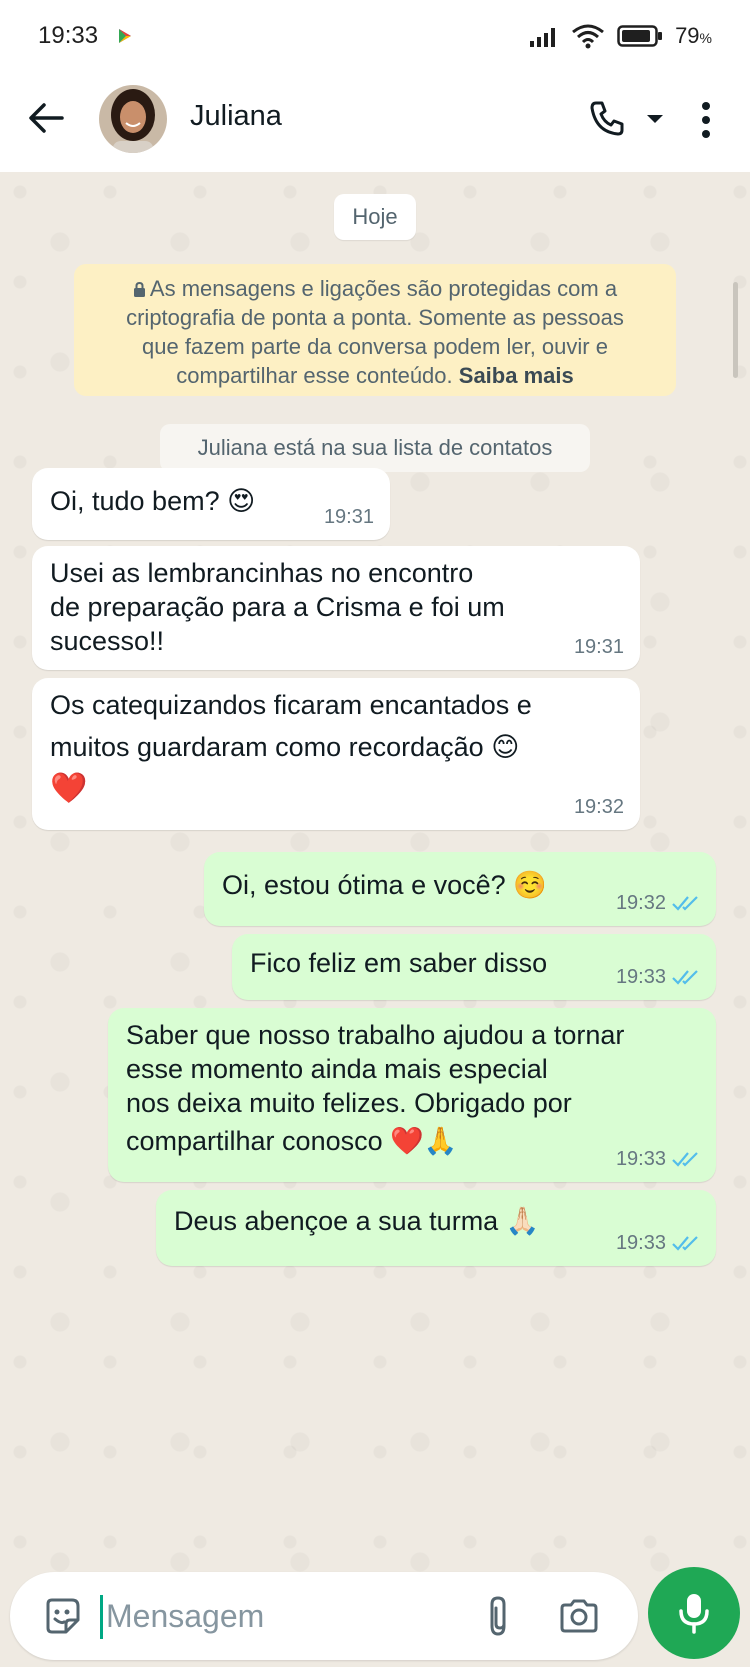 This screenshot has width=750, height=1667. What do you see at coordinates (375, 1035) in the screenshot?
I see `message-text-line: Saber que nosso trabalho ajudou a tornar` at bounding box center [375, 1035].